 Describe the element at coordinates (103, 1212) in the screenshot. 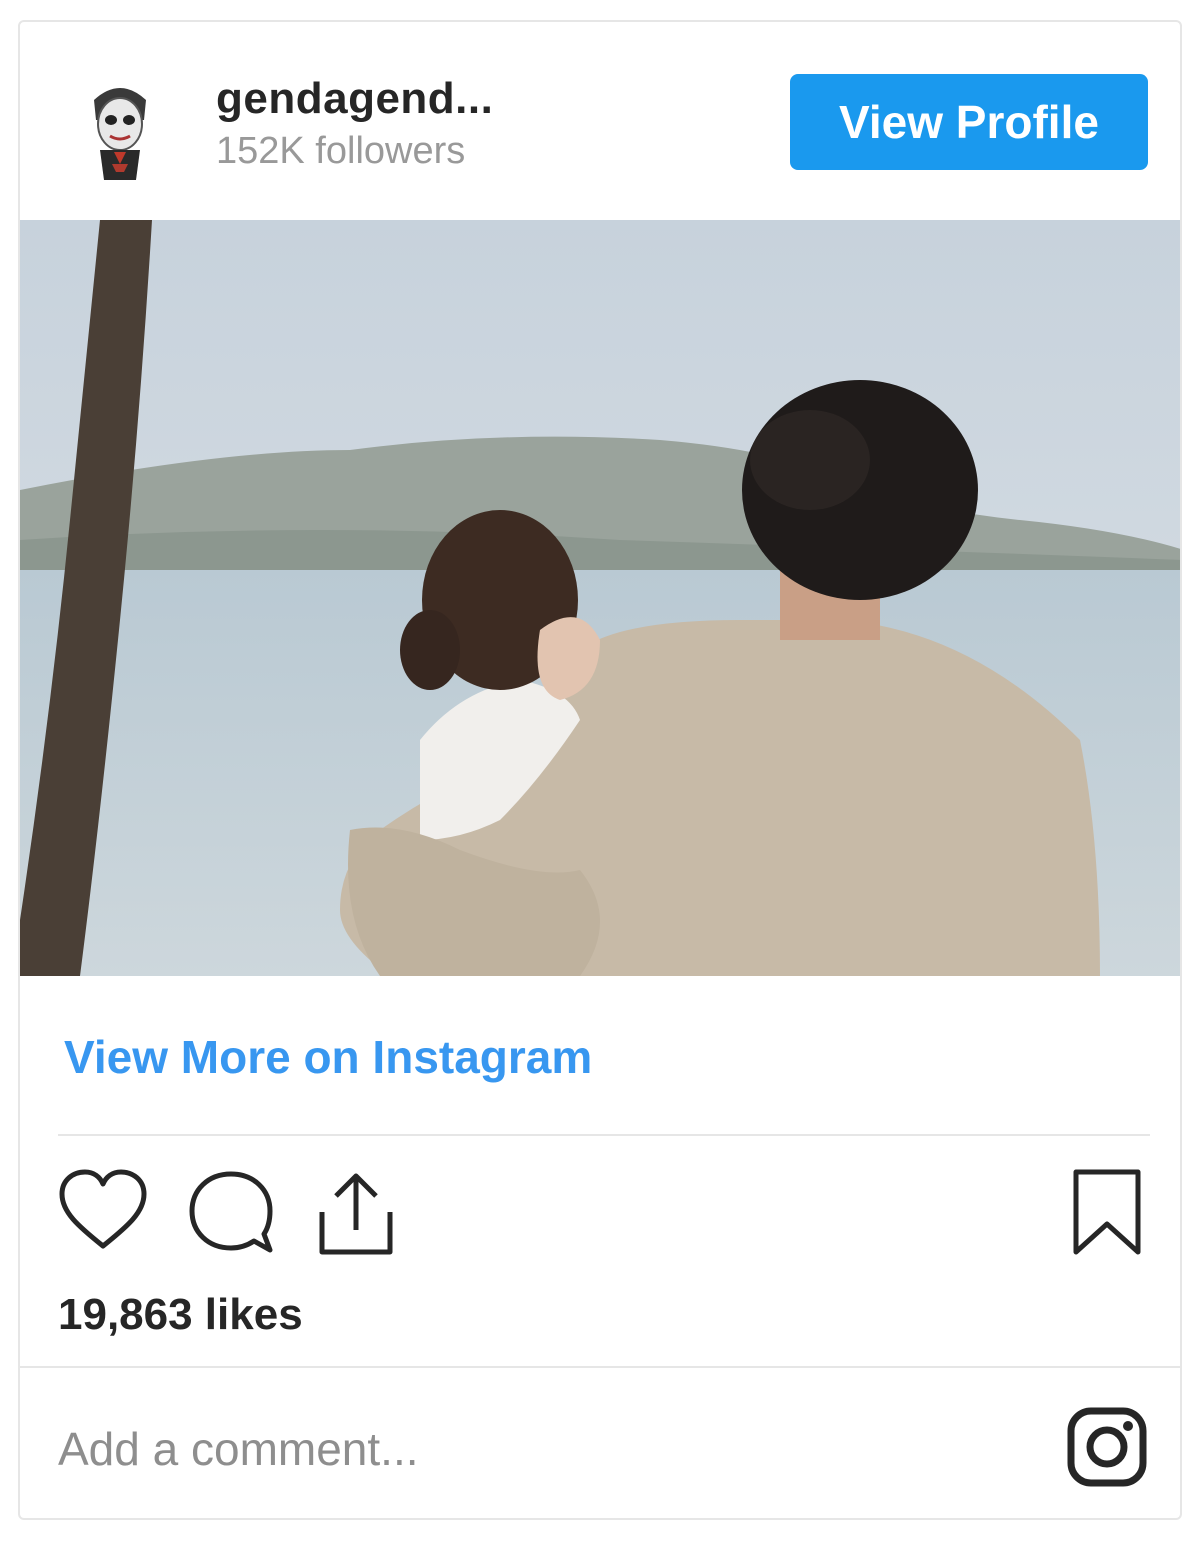

I see `heart-icon` at that location.